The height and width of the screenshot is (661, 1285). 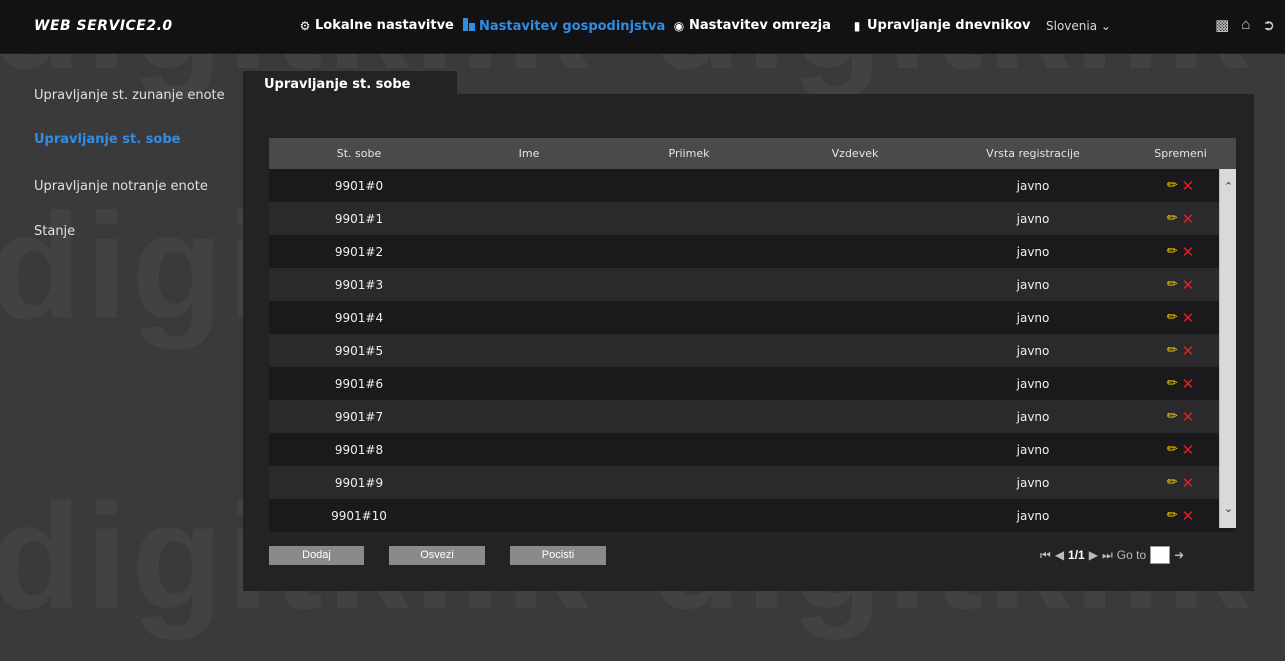 What do you see at coordinates (1228, 187) in the screenshot?
I see `scroll-up-icon: ⌃` at bounding box center [1228, 187].